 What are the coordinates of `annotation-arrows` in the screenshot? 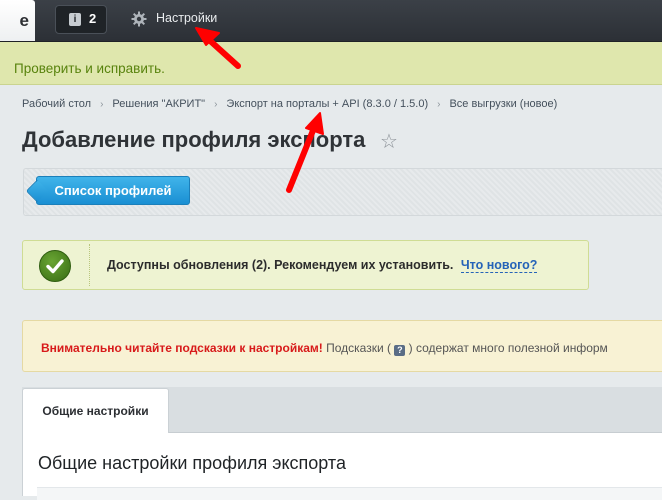 It's located at (259, 110).